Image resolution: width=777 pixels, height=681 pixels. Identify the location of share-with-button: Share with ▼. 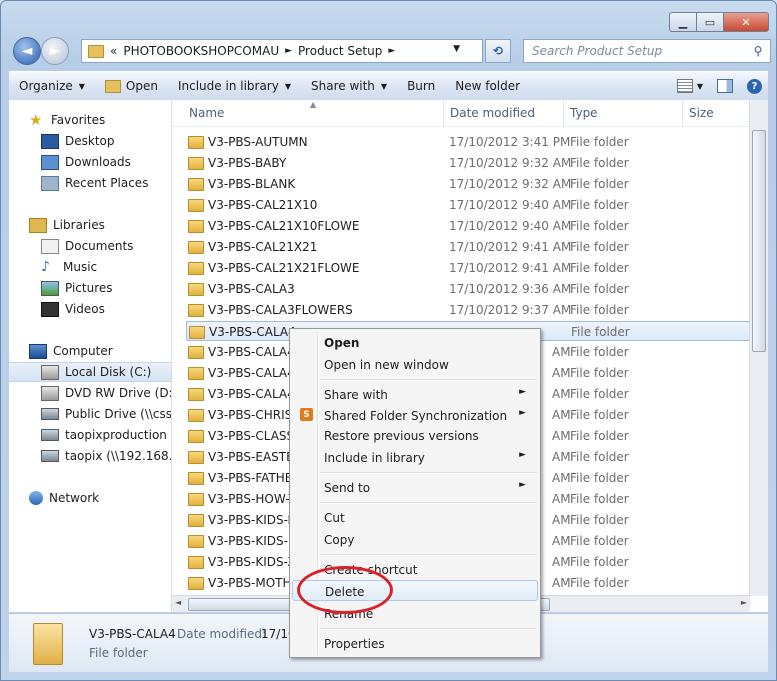
(349, 86).